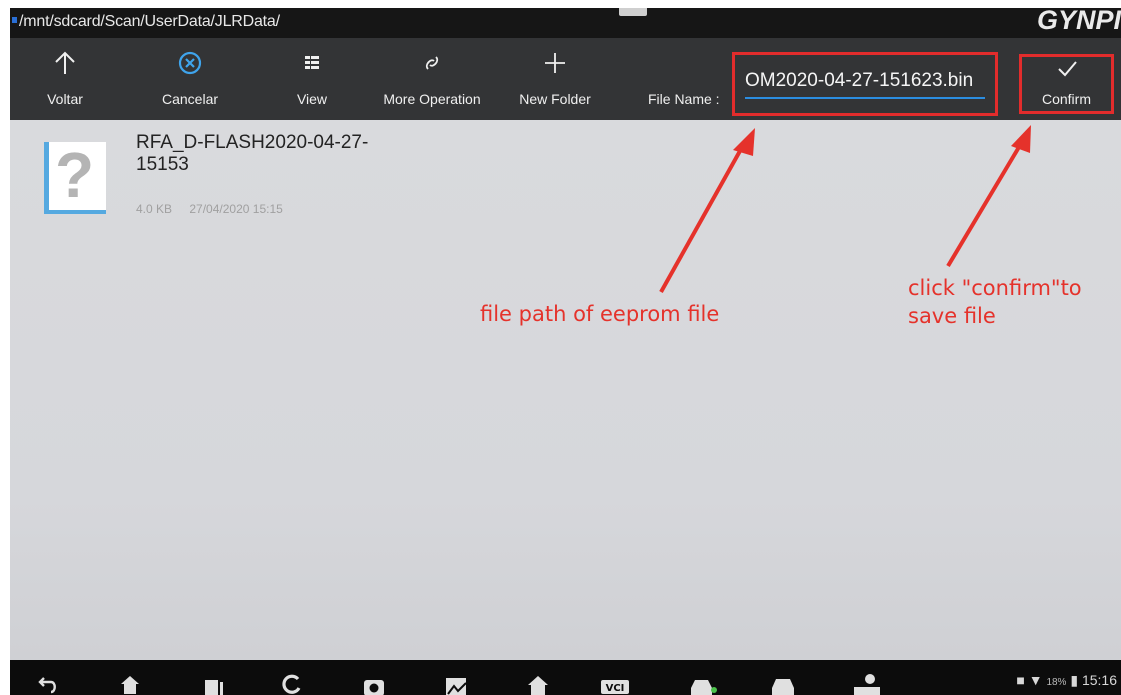 The height and width of the screenshot is (695, 1121). What do you see at coordinates (190, 79) in the screenshot?
I see `cancelar-button: Cancelar` at bounding box center [190, 79].